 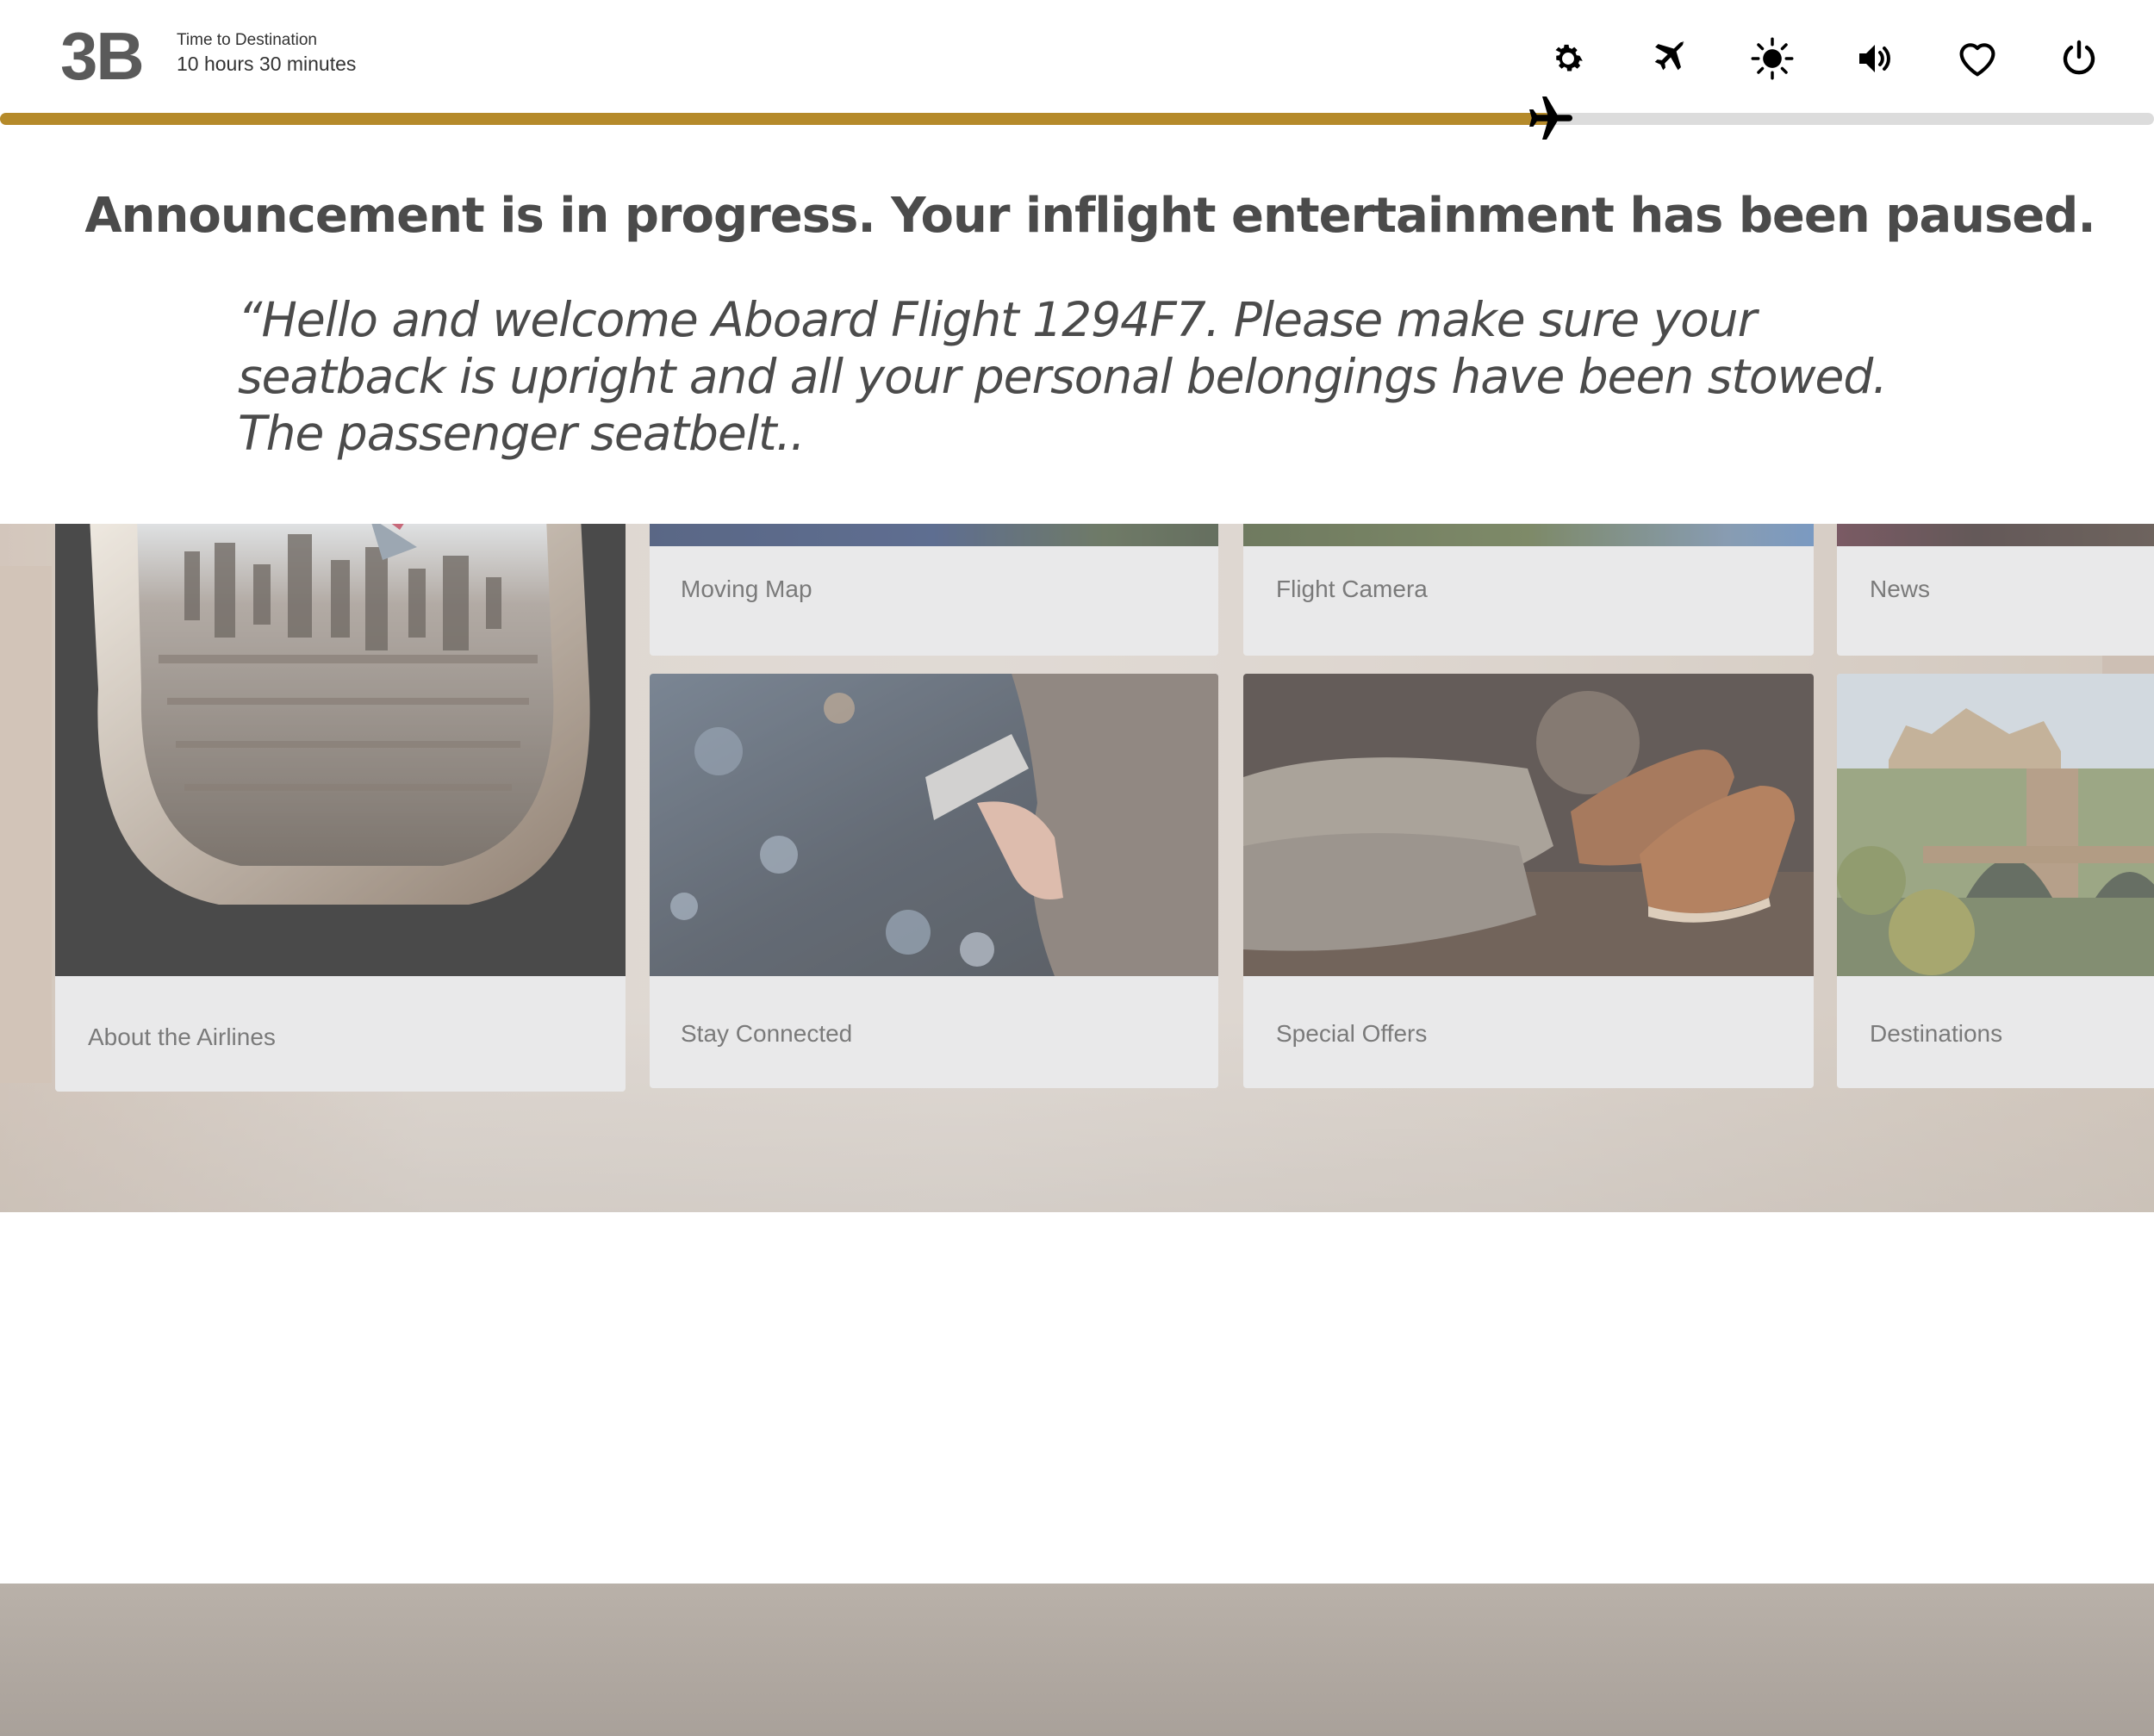 What do you see at coordinates (747, 589) in the screenshot?
I see `tile-label: Moving Map` at bounding box center [747, 589].